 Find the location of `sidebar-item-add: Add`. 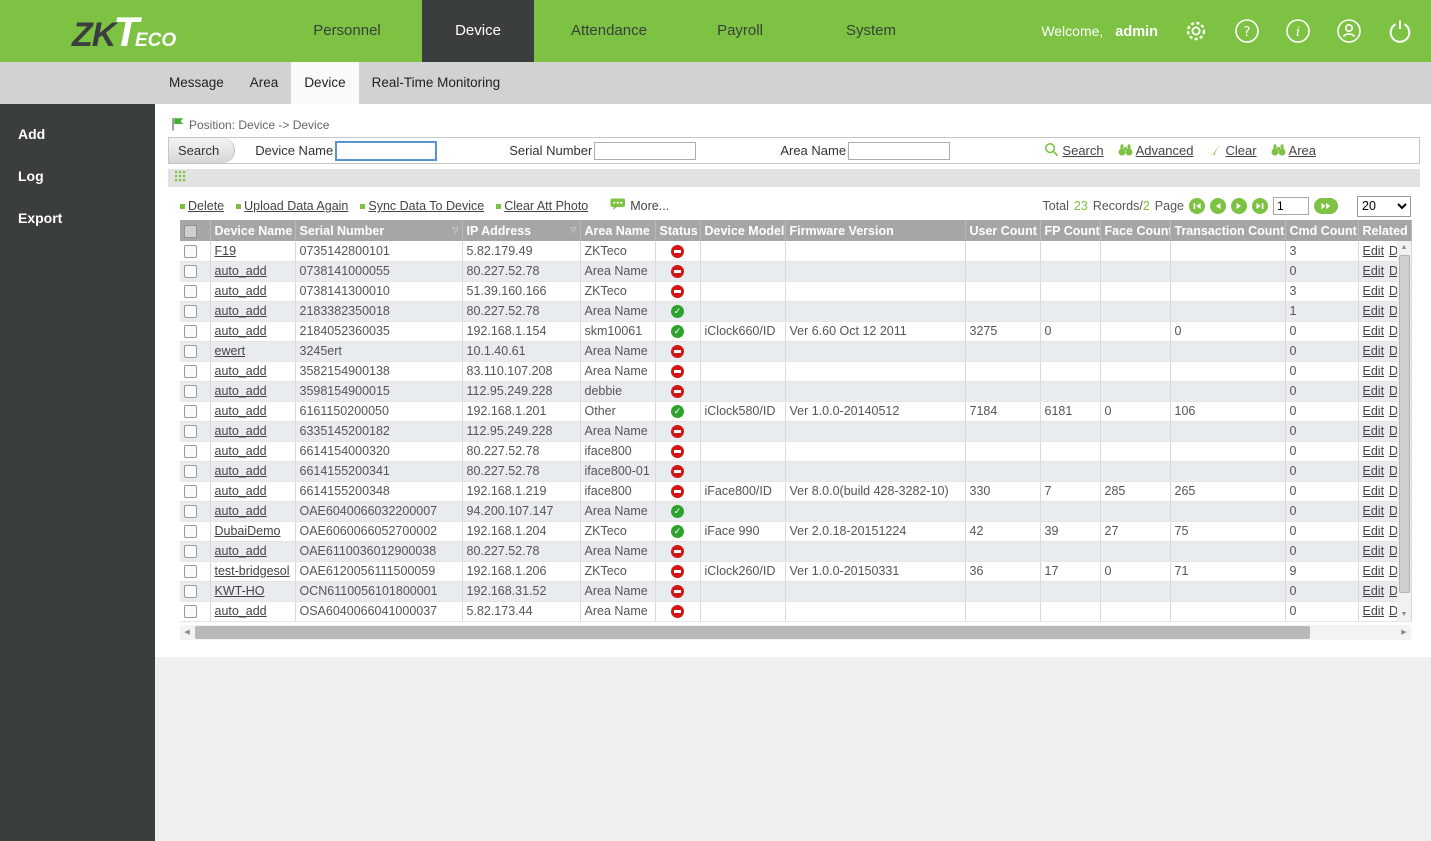

sidebar-item-add: Add is located at coordinates (77, 129).